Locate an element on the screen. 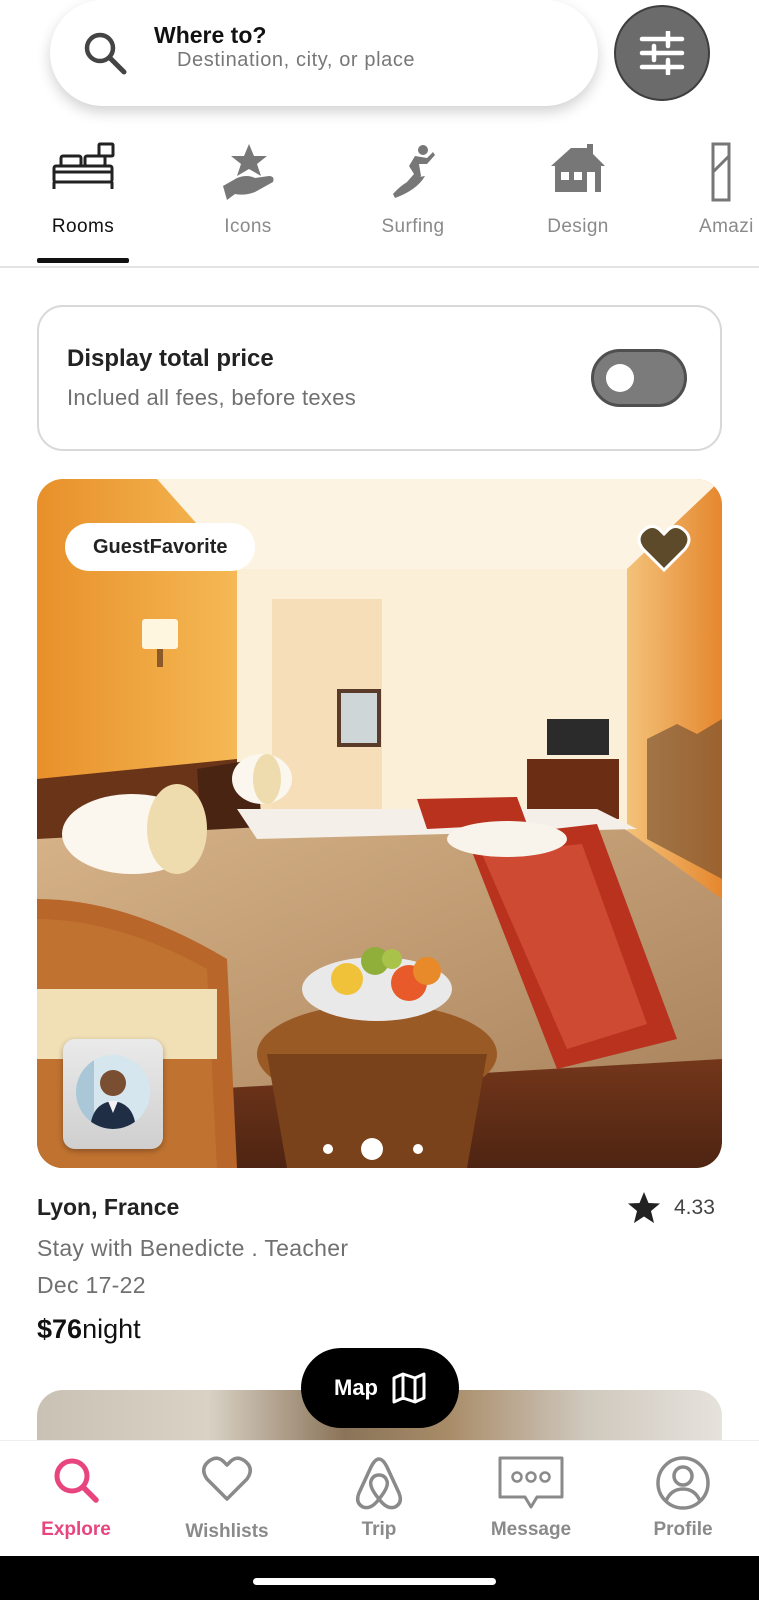  heart-icon is located at coordinates (227, 1478).